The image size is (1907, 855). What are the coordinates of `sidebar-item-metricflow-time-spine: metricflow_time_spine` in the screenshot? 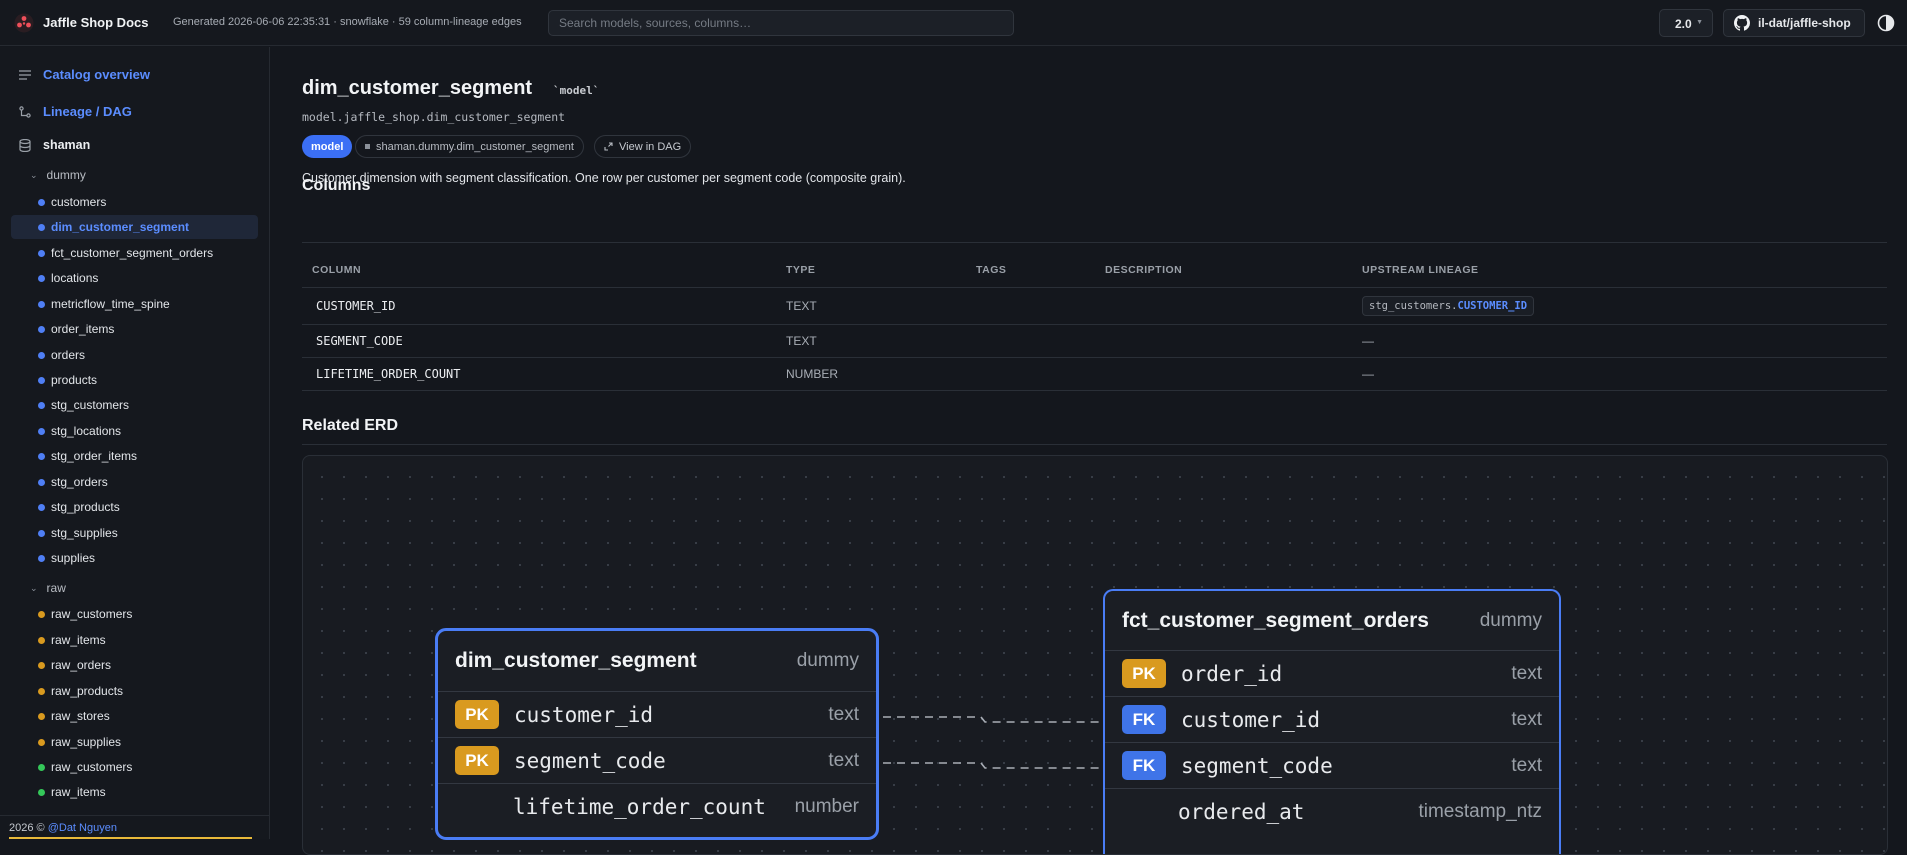 It's located at (134, 304).